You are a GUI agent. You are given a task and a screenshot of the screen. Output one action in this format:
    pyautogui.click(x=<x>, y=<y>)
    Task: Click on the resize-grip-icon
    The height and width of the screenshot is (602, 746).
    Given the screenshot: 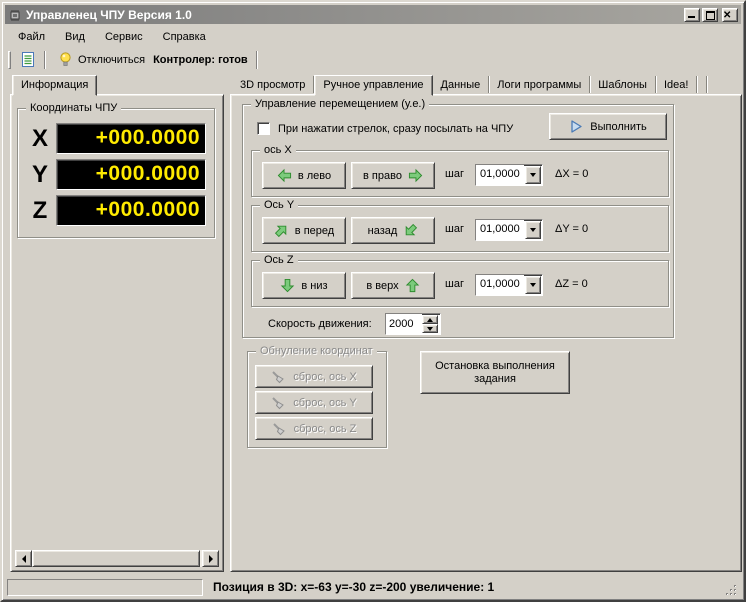 What is the action you would take?
    pyautogui.click(x=731, y=590)
    